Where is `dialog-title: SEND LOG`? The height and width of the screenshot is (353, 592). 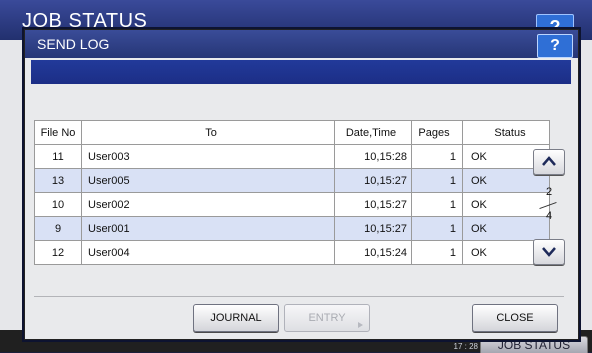
dialog-title: SEND LOG is located at coordinates (73, 44).